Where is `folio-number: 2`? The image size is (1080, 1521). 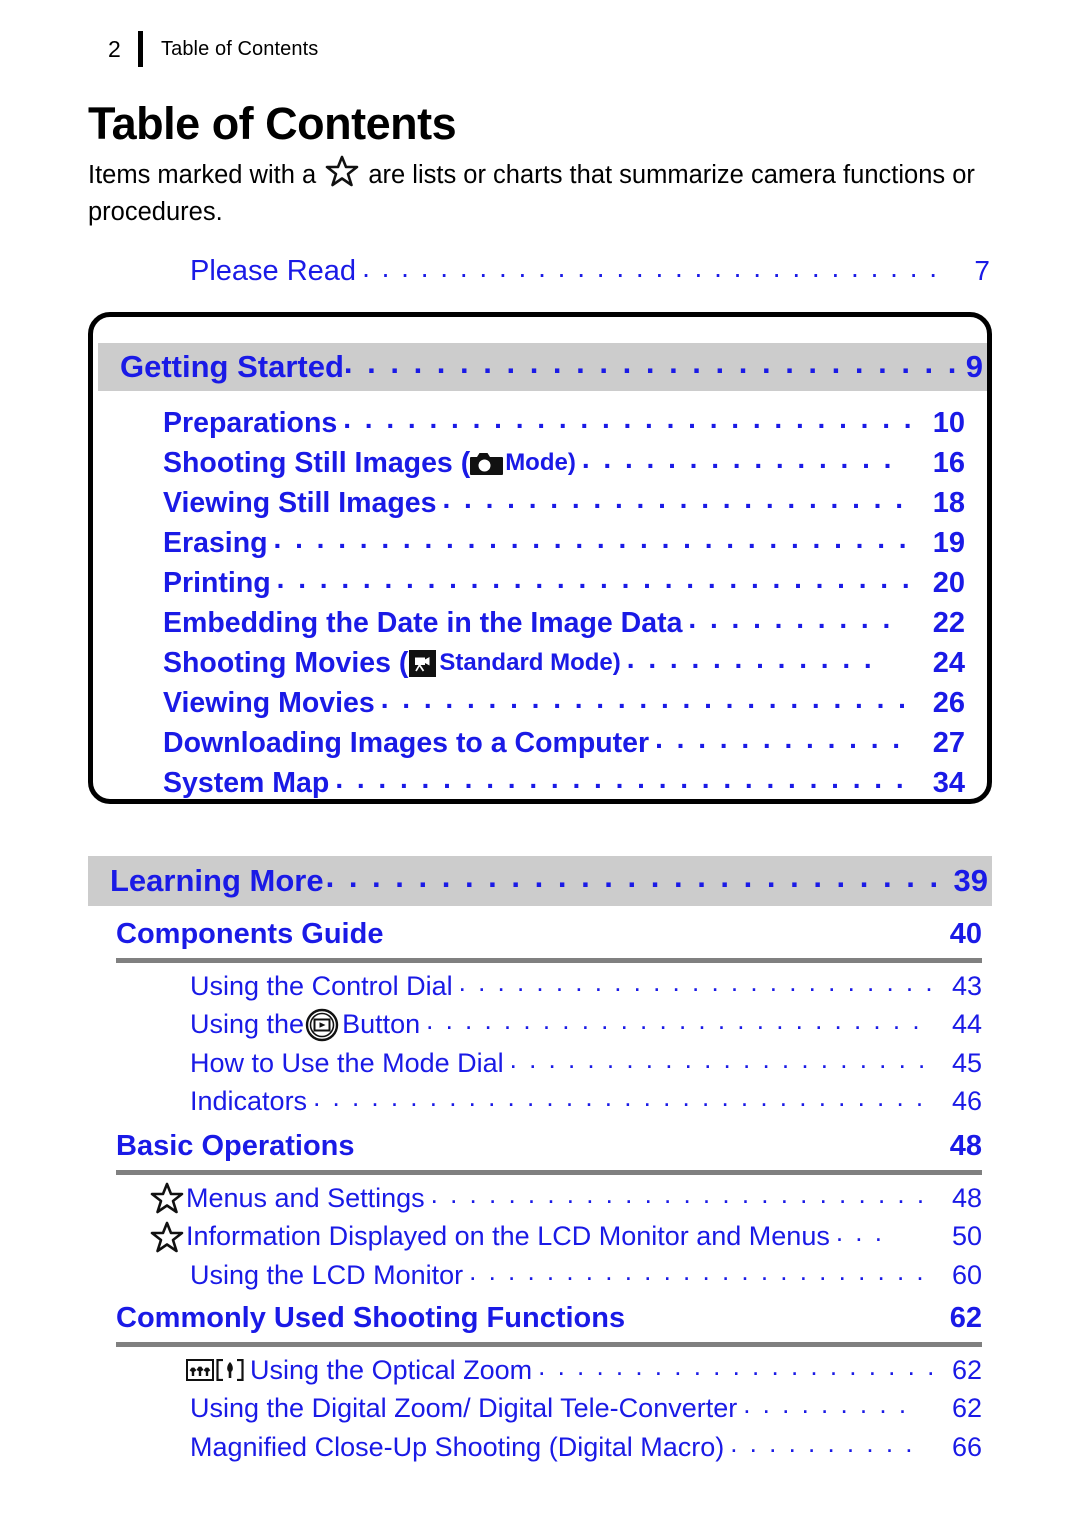
folio-number: 2 is located at coordinates (114, 48).